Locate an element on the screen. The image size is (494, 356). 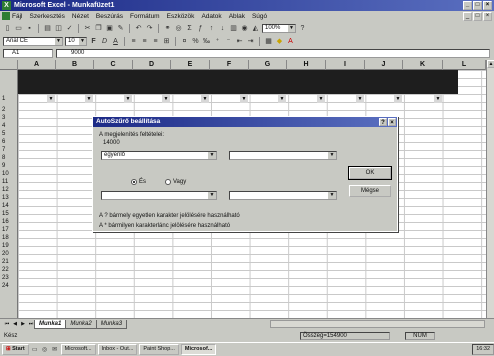
row-header: 3 is located at coordinates (9, 118).